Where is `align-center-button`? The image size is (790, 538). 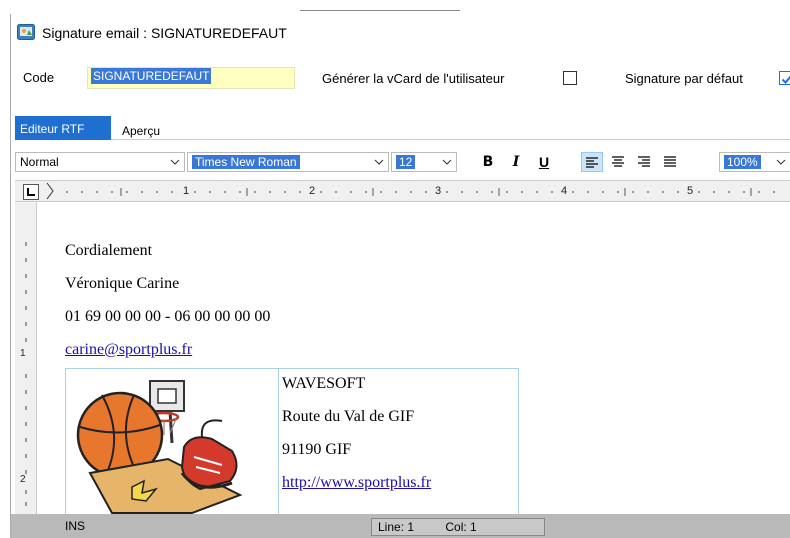 align-center-button is located at coordinates (618, 162).